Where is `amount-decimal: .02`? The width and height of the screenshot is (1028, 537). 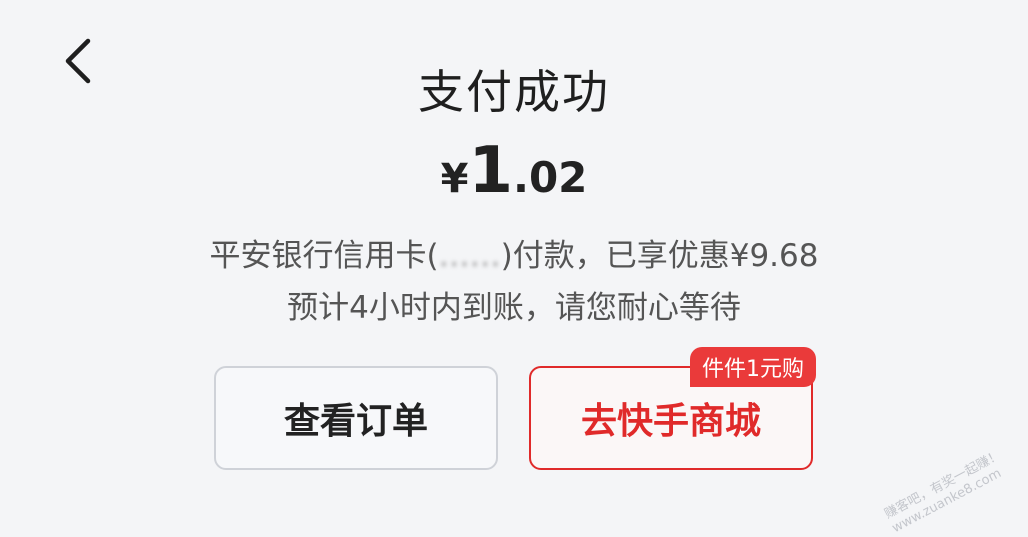 amount-decimal: .02 is located at coordinates (550, 177).